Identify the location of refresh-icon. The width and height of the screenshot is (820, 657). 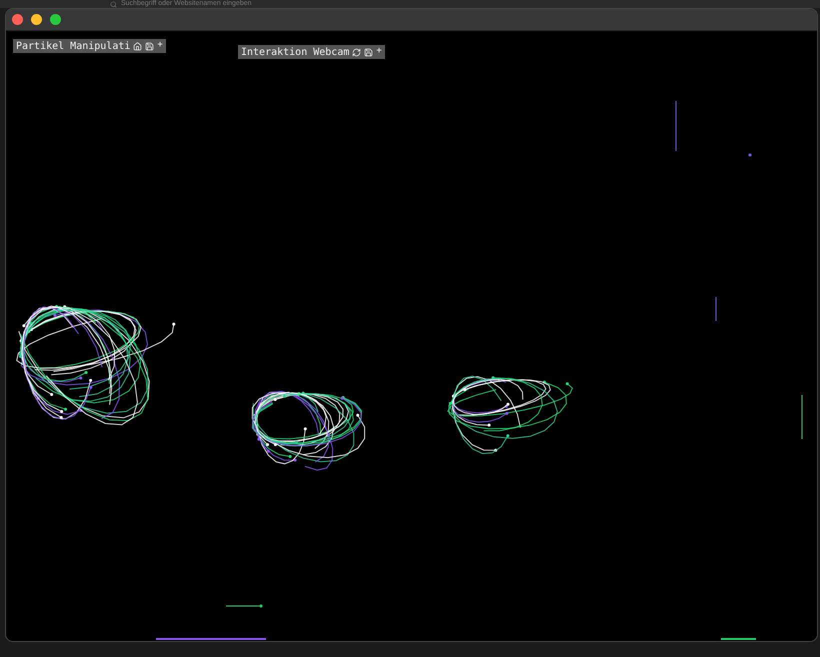
(357, 52).